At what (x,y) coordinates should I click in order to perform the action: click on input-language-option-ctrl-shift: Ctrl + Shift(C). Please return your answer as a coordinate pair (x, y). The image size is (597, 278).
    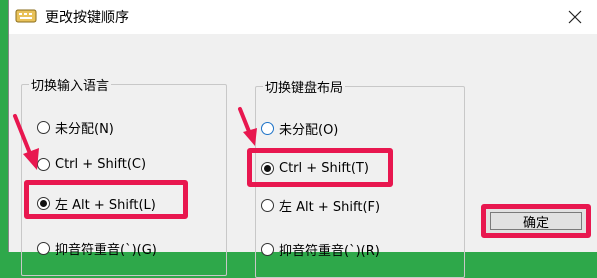
    Looking at the image, I should click on (91, 164).